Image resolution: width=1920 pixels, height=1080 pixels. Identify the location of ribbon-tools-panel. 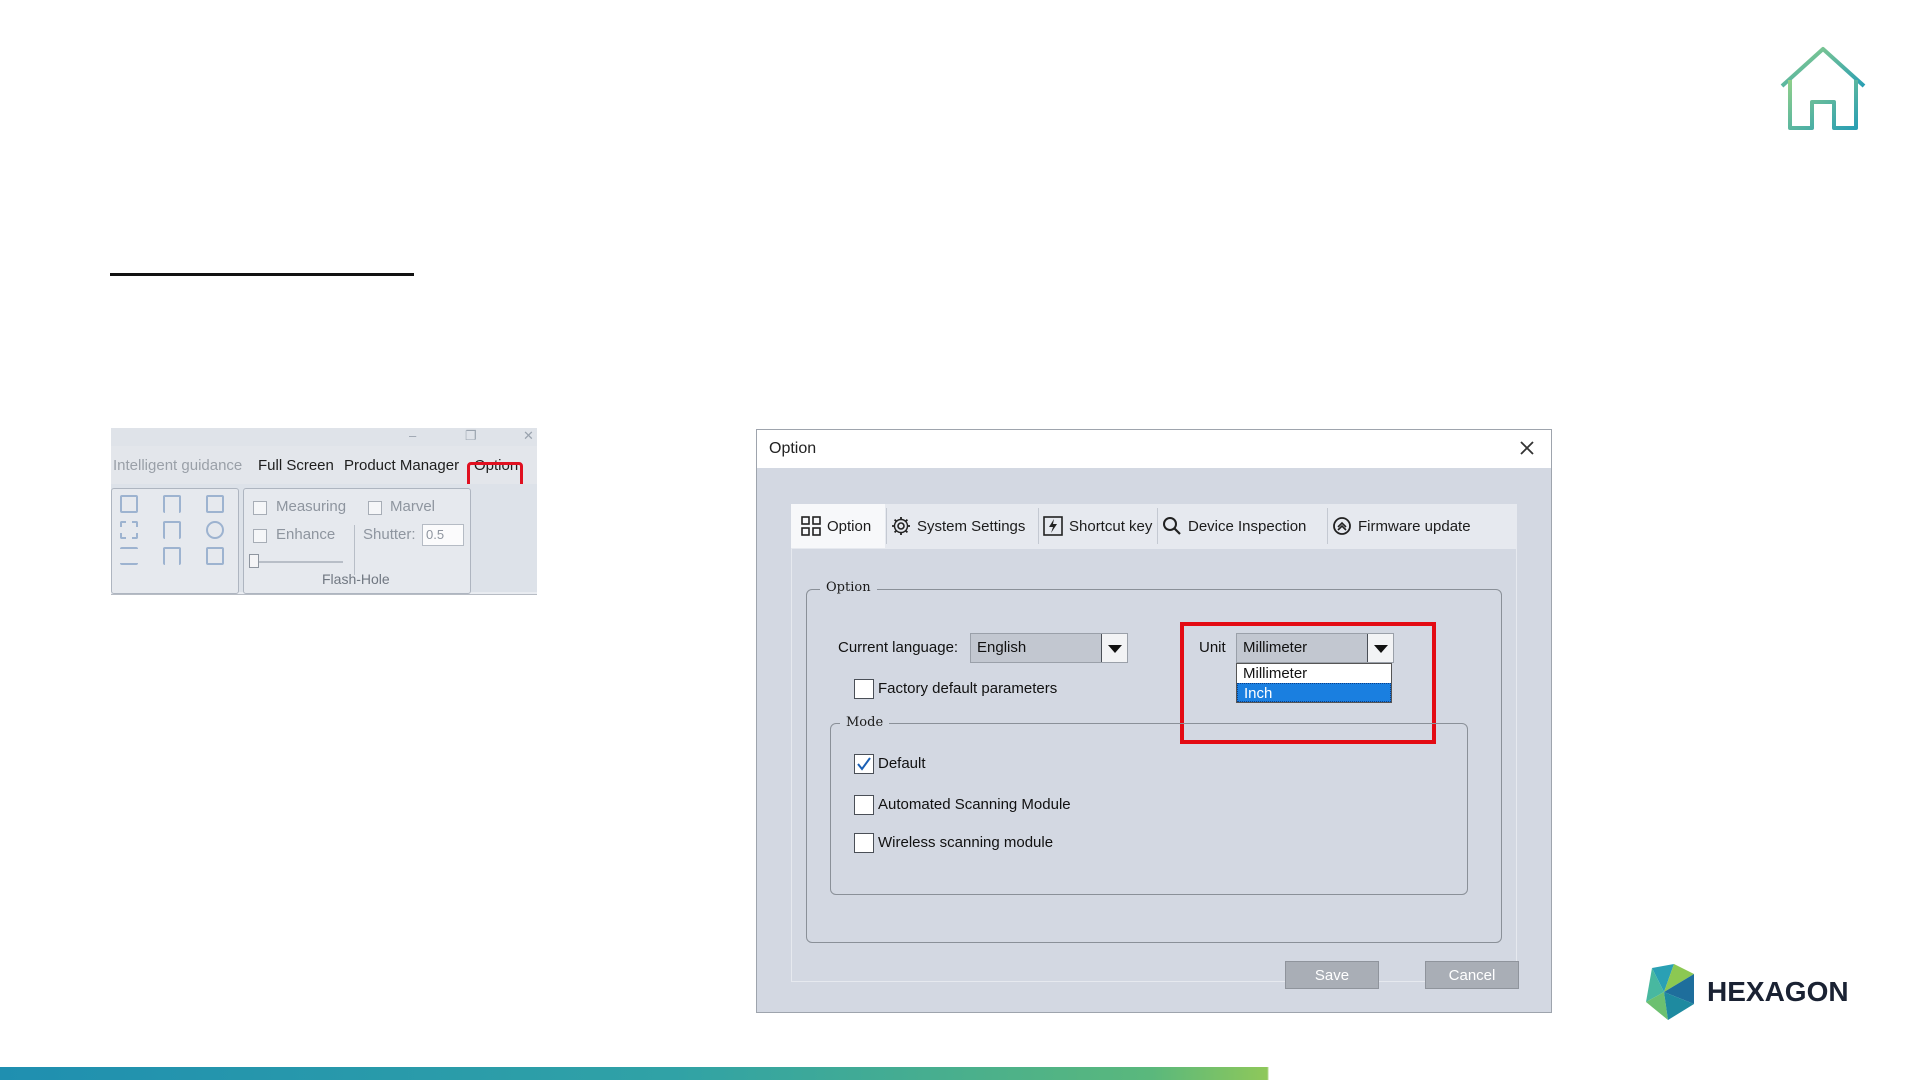
(175, 541).